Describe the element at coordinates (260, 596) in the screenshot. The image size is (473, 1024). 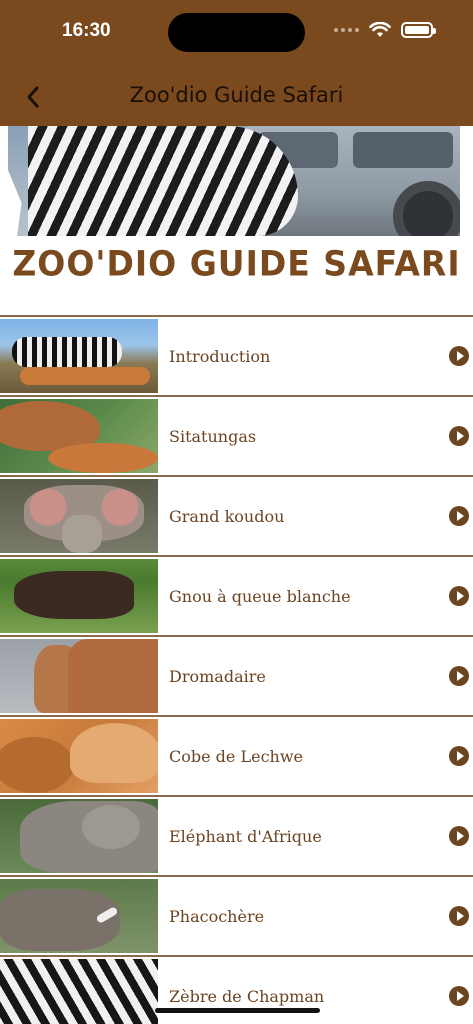
I see `list-item-label: Gnou à queue blanche` at that location.